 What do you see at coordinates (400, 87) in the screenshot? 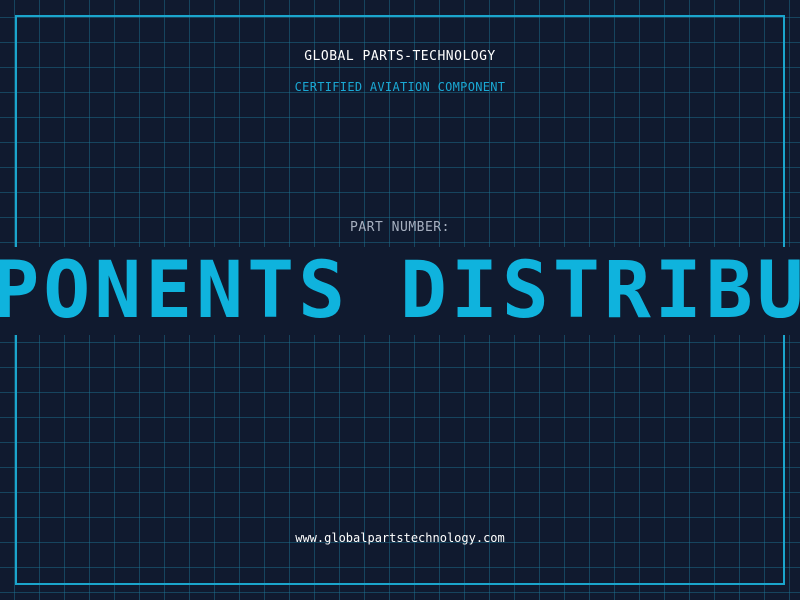
I see `certification-subtitle: CERTIFIED AVIATION COMPONENT` at bounding box center [400, 87].